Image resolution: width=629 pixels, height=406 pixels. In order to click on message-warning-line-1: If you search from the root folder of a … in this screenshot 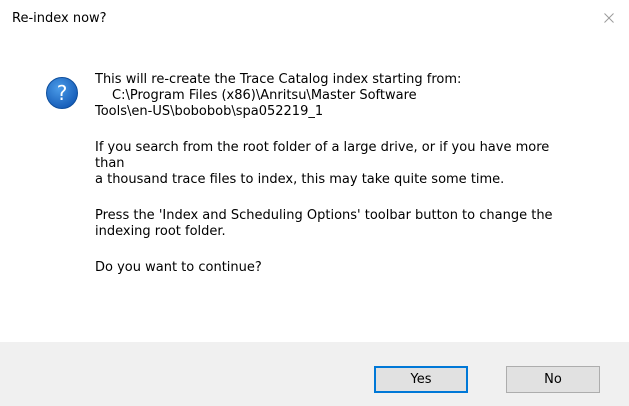, I will do `click(322, 147)`.